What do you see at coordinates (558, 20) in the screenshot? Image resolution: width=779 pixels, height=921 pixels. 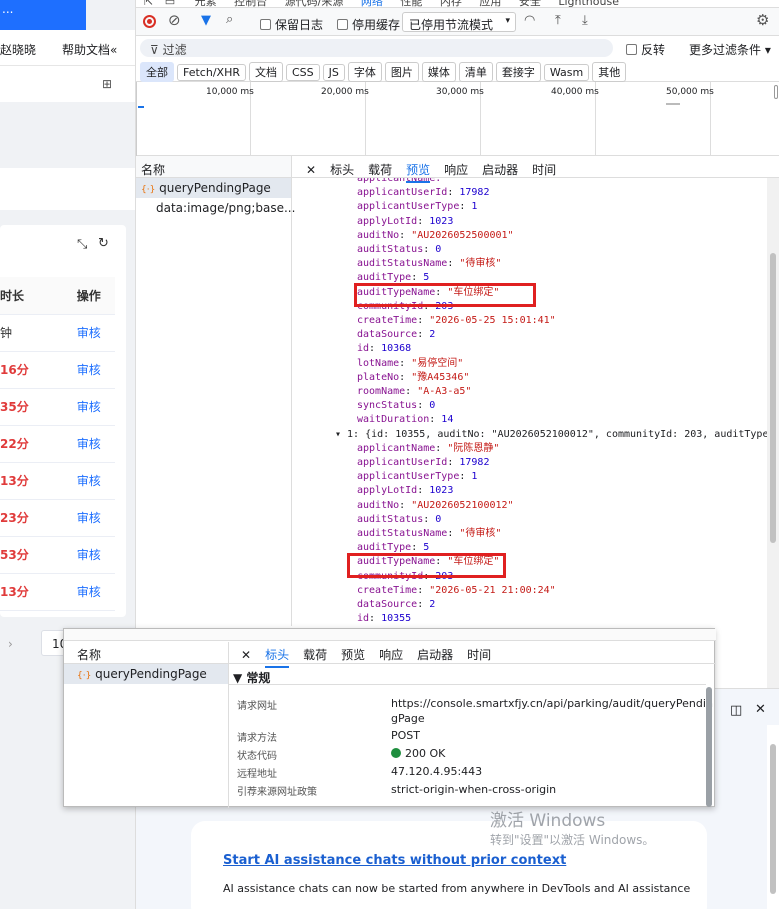 I see `import-har-icon: ⤒` at bounding box center [558, 20].